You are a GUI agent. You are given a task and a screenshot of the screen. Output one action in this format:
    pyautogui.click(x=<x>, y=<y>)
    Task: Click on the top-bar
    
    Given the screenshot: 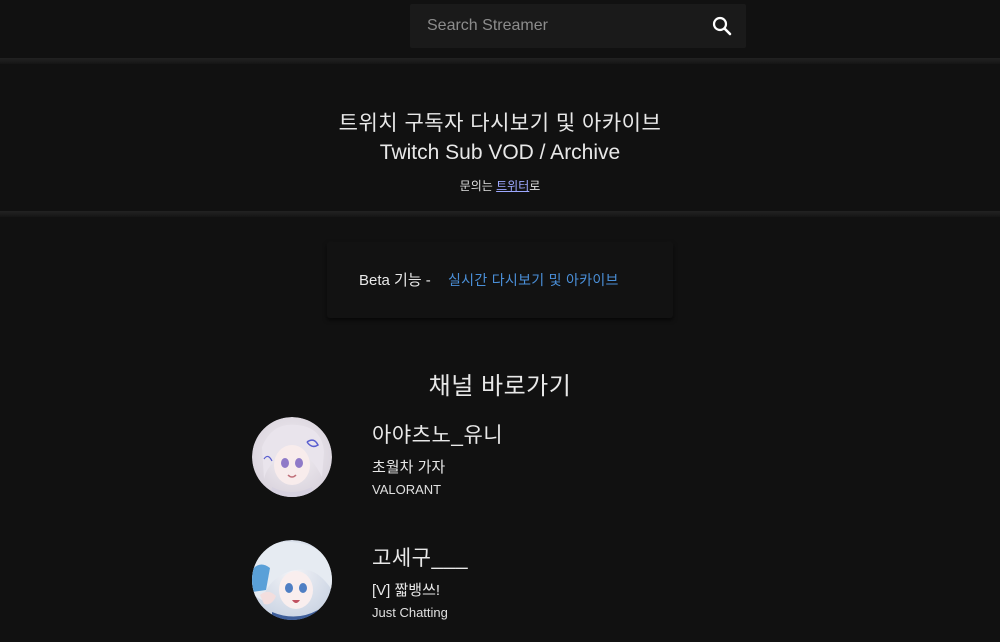 What is the action you would take?
    pyautogui.click(x=500, y=29)
    